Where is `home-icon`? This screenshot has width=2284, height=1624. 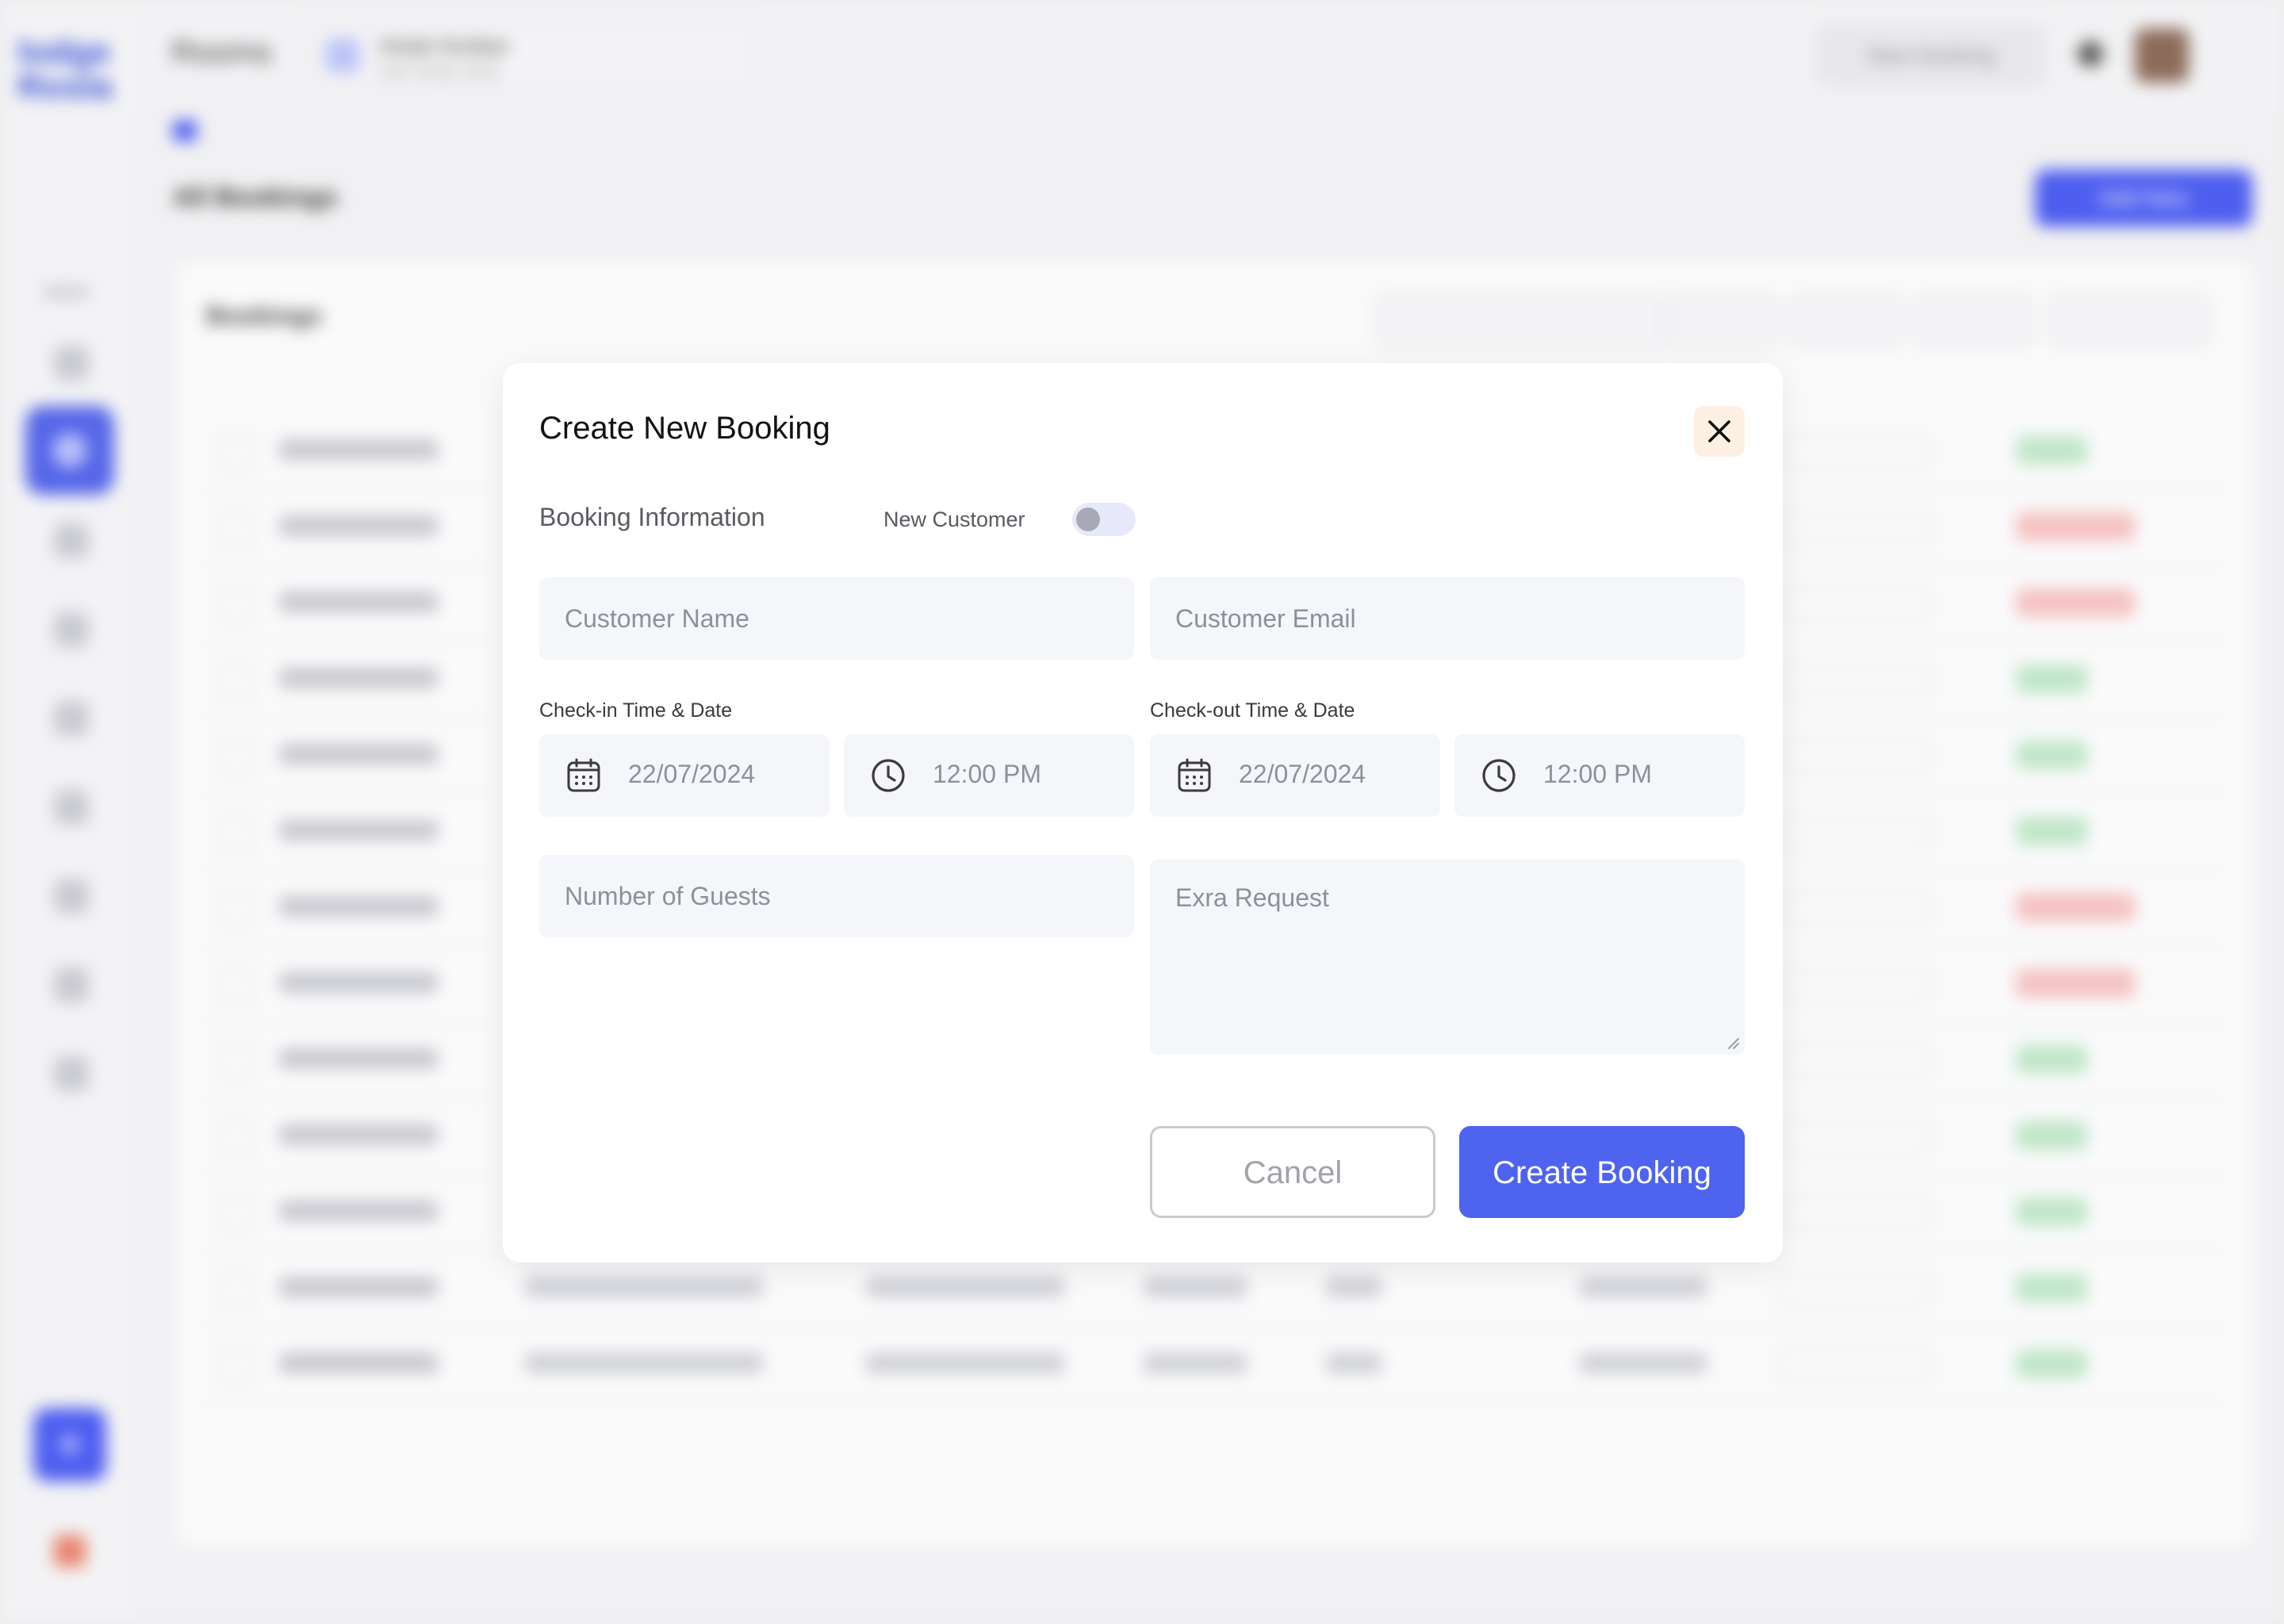 home-icon is located at coordinates (185, 131).